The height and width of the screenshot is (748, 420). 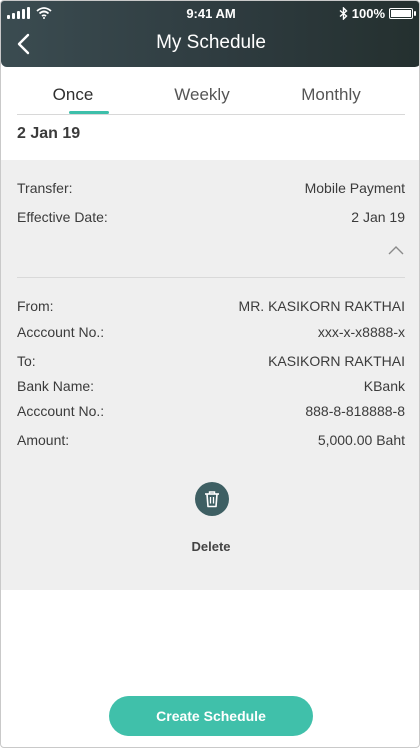 I want to click on tab-once: Once, so click(x=73, y=95).